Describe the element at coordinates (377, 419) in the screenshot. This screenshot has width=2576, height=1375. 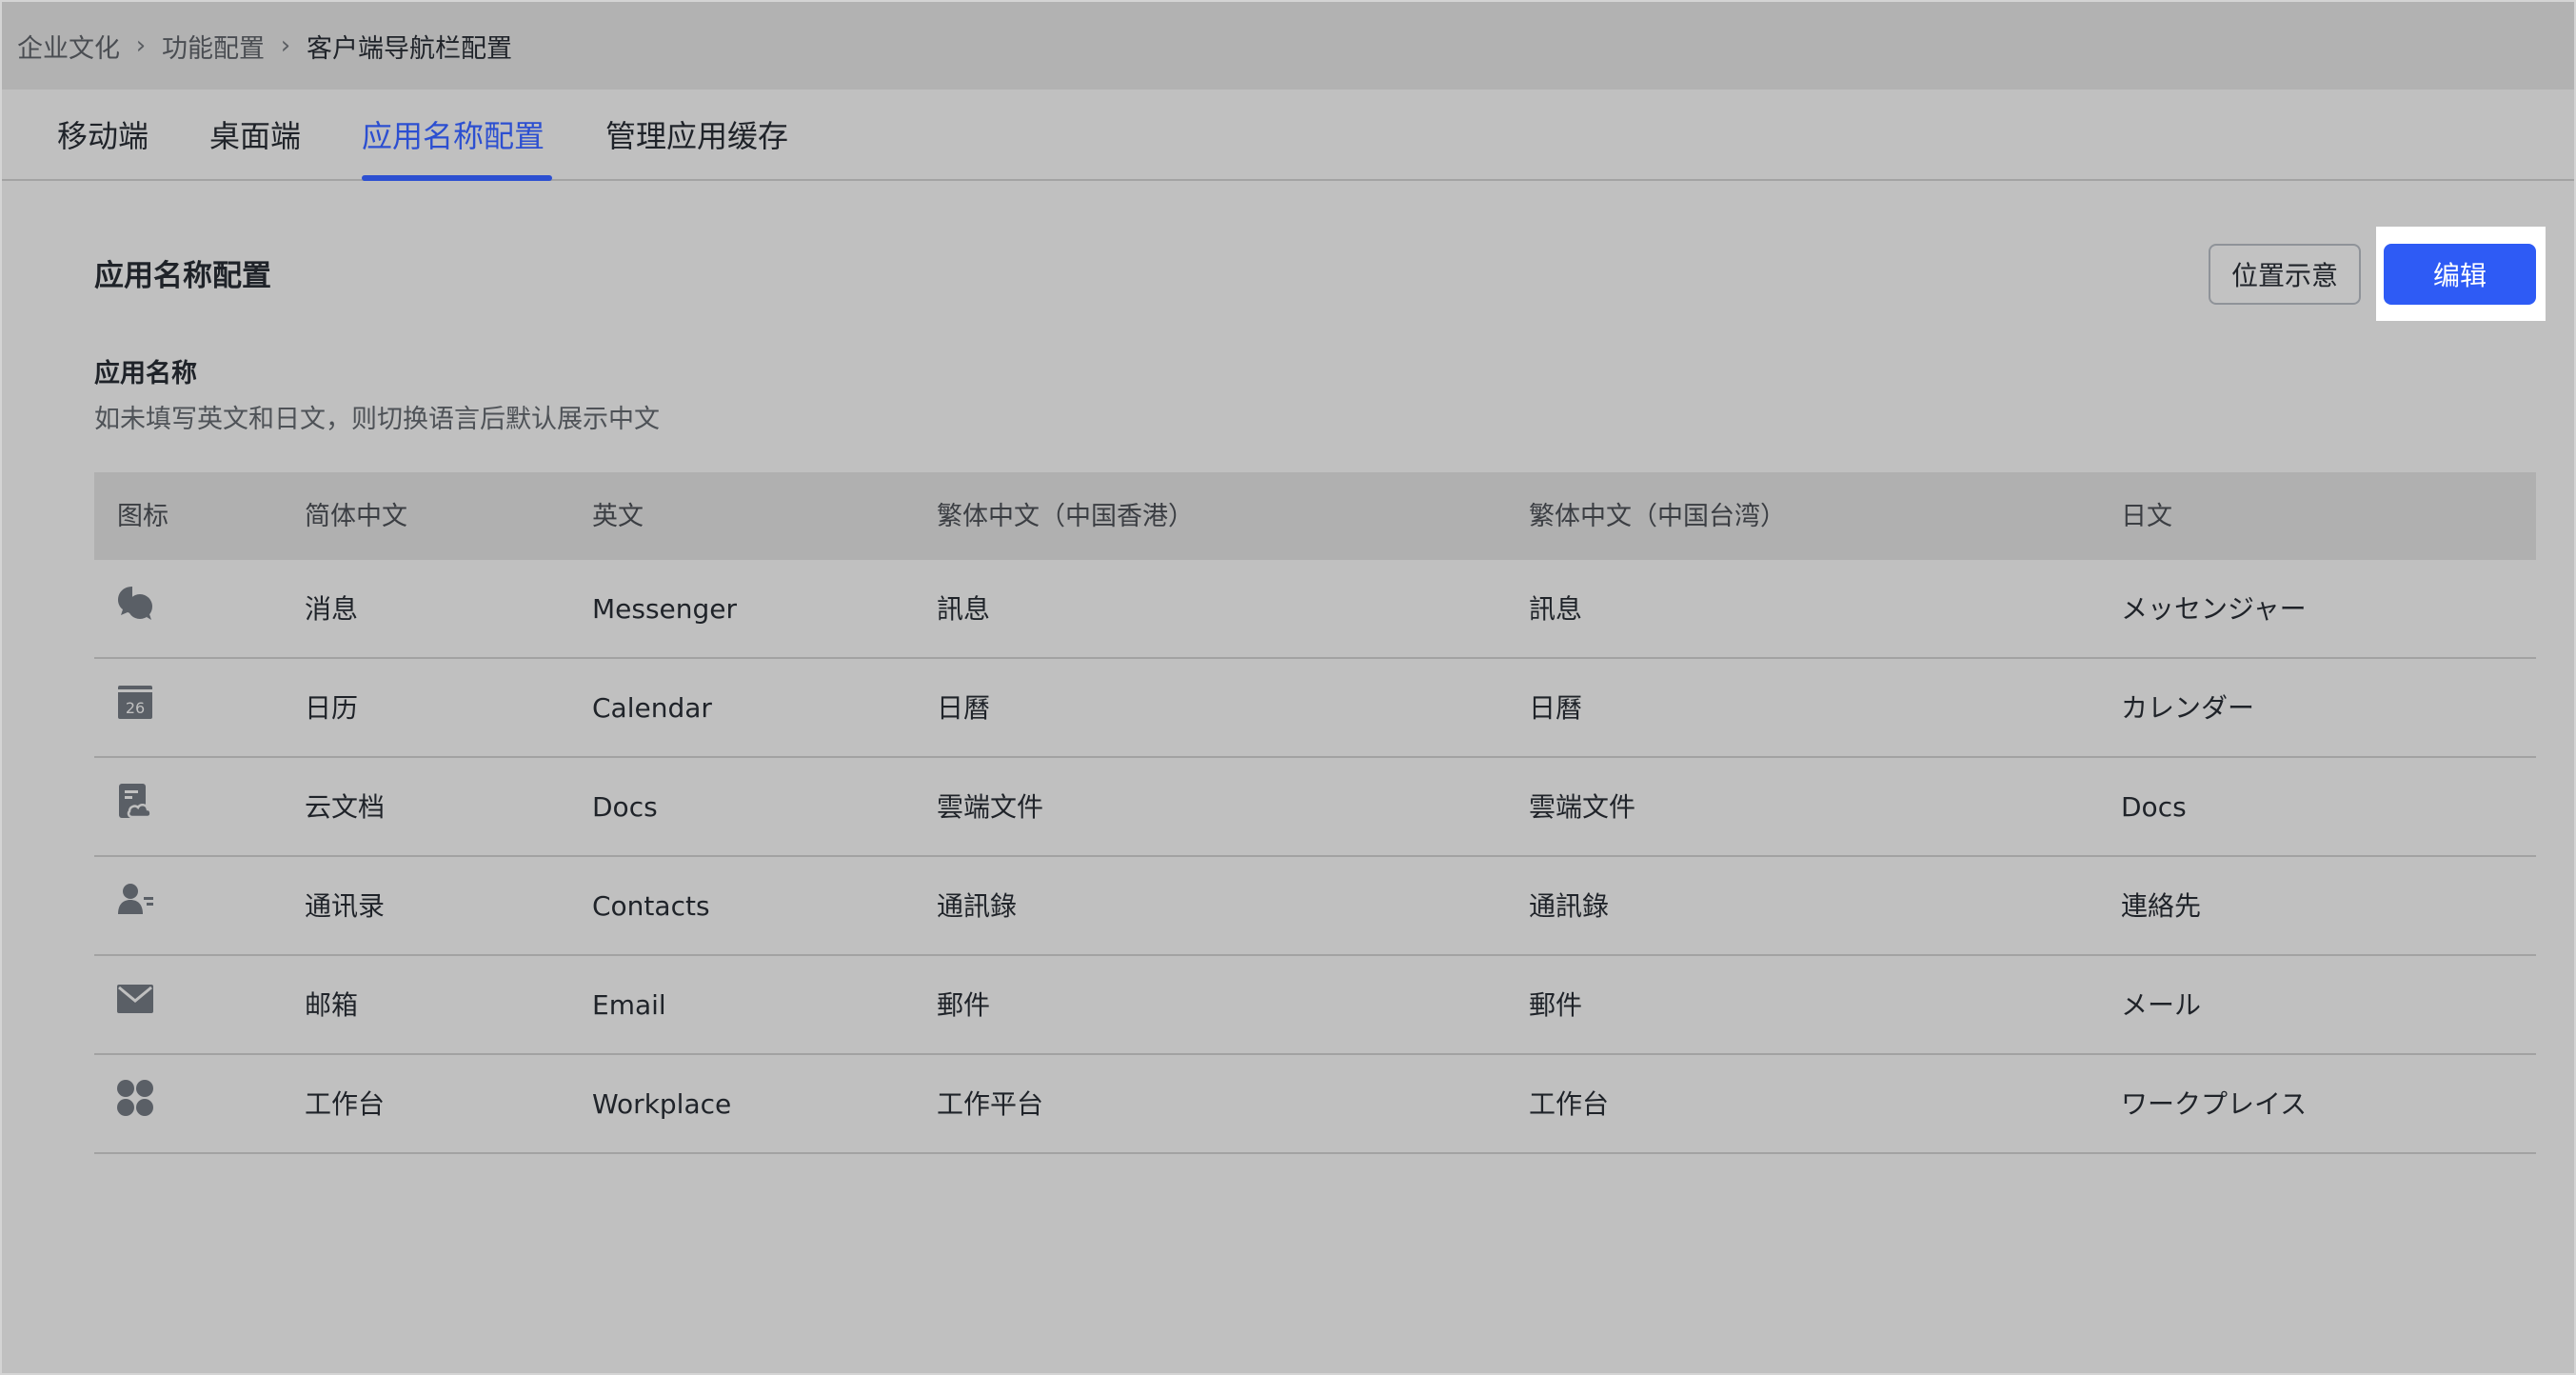
I see `app-name-description: 如未填写英文和日文，则切换语言后默认展示中文` at that location.